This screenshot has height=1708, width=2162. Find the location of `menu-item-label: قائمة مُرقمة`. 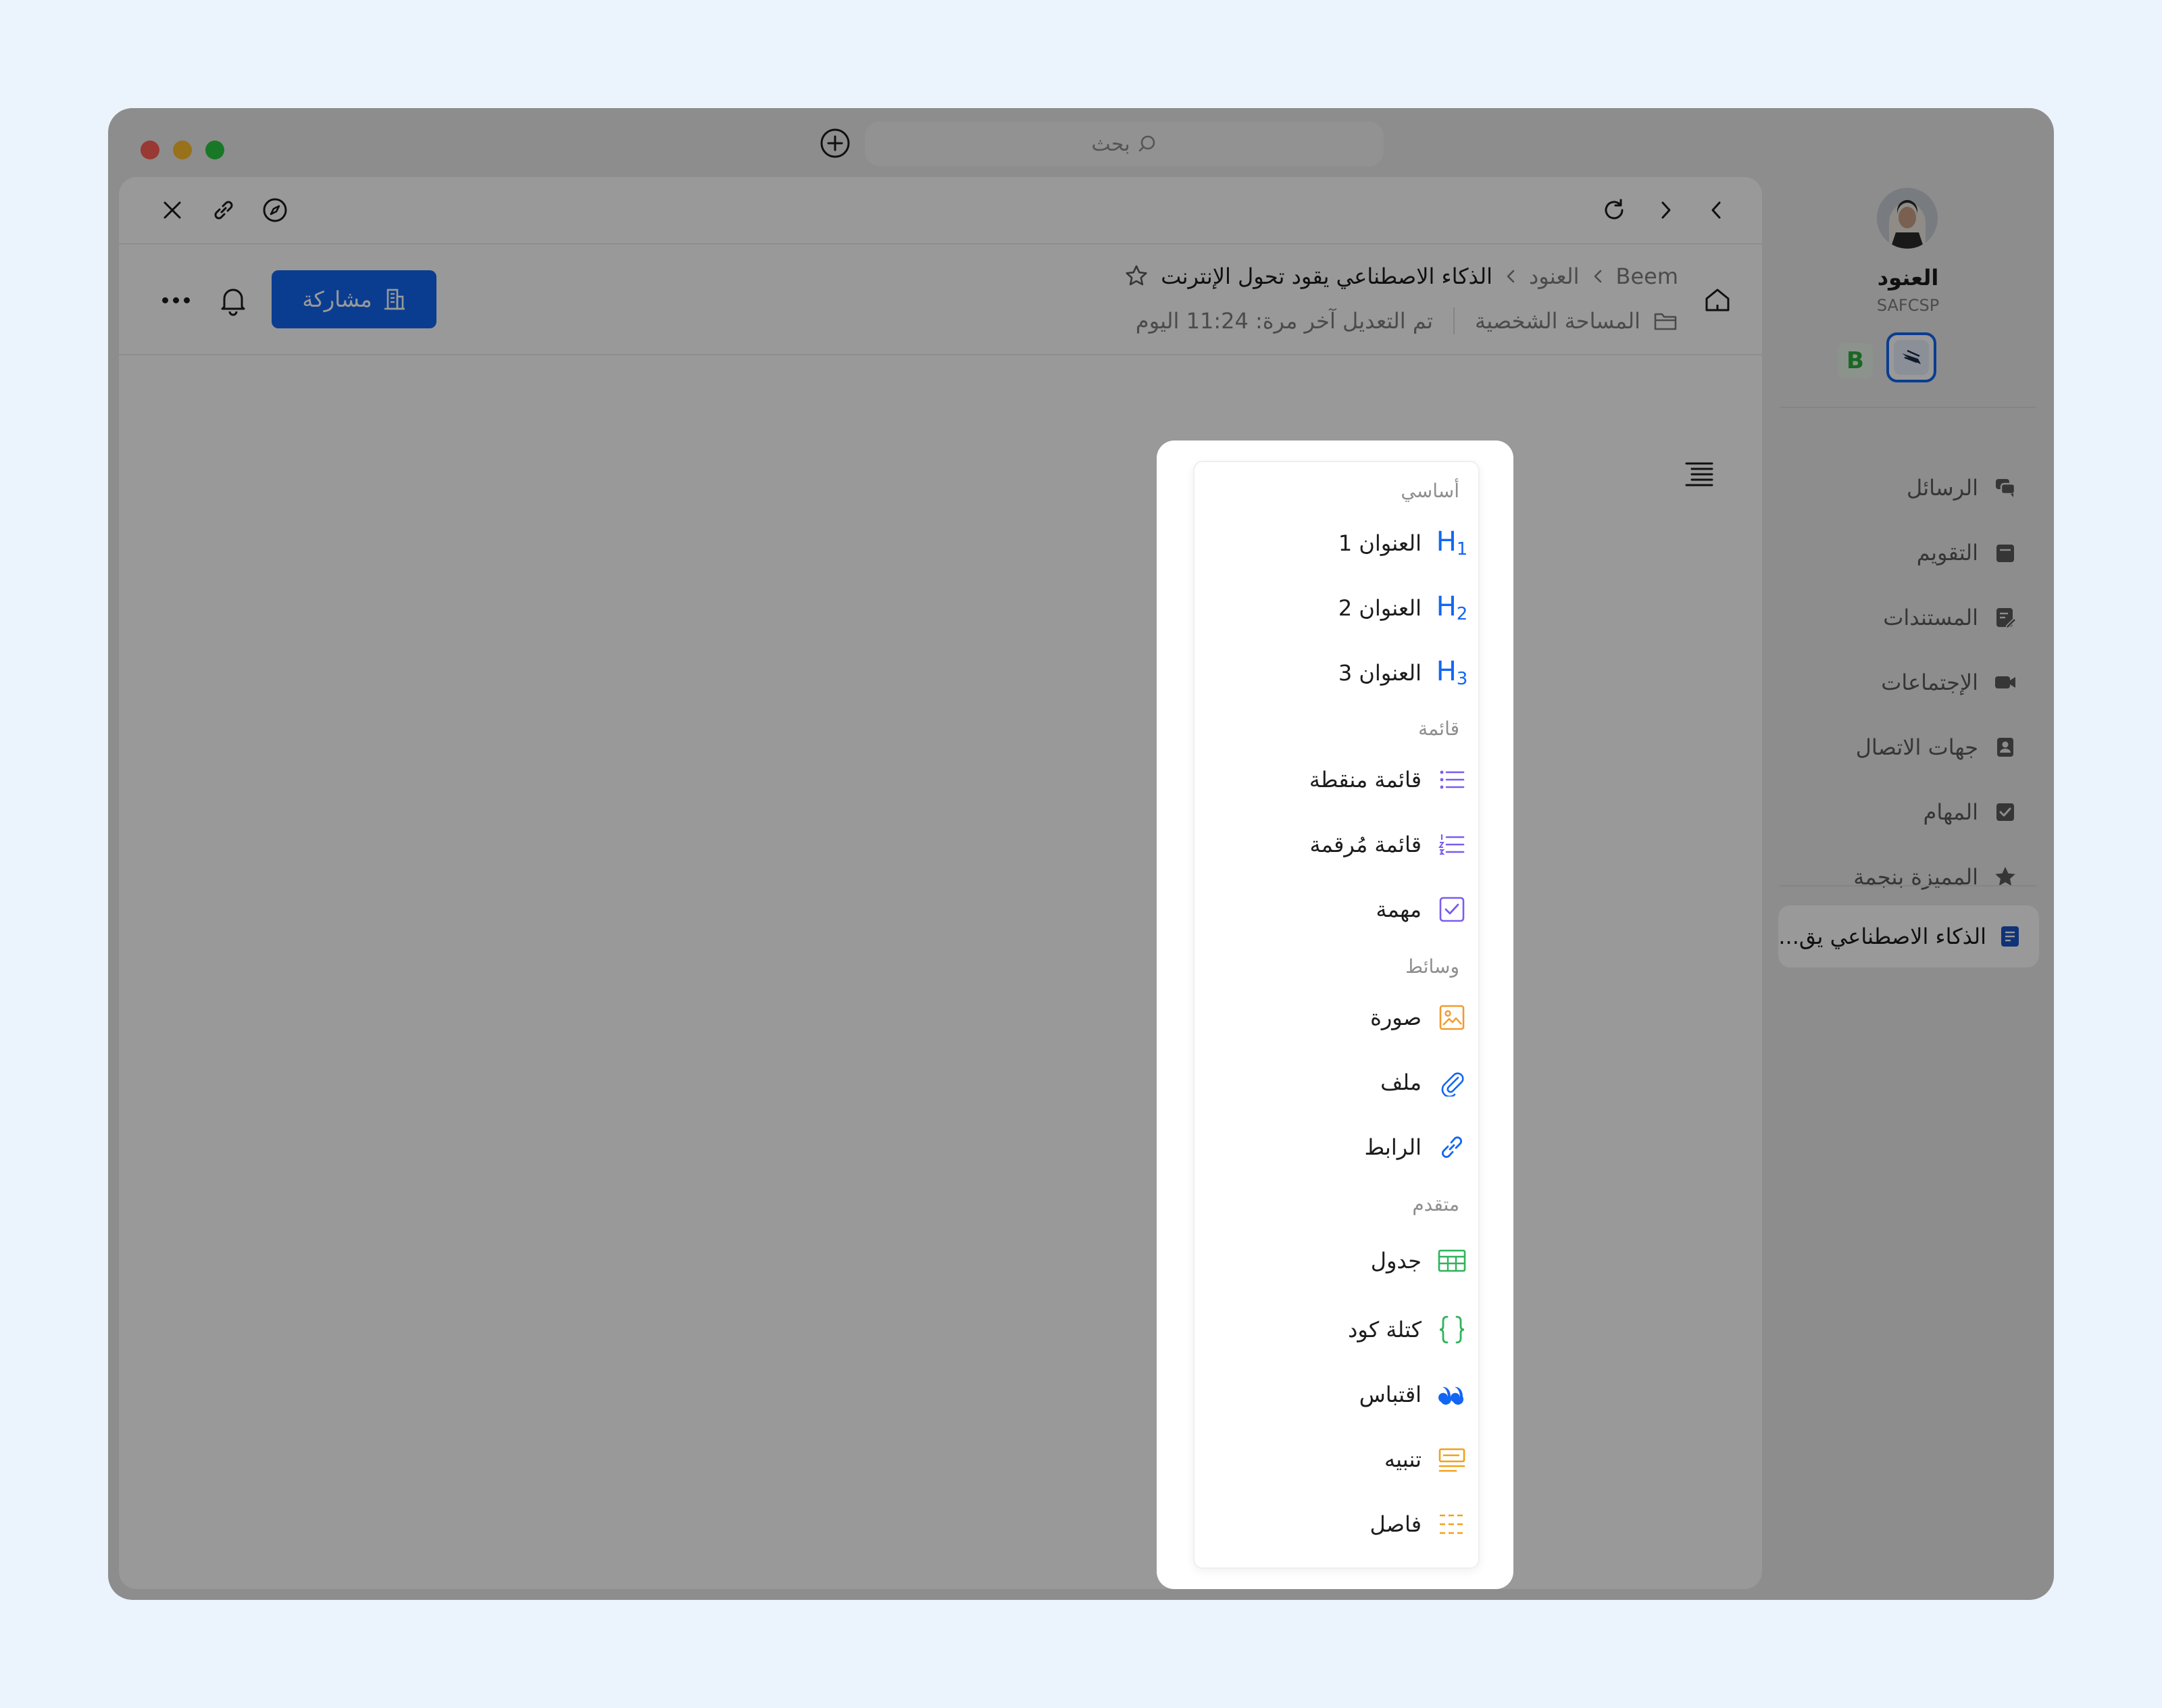

menu-item-label: قائمة مُرقمة is located at coordinates (1365, 844).